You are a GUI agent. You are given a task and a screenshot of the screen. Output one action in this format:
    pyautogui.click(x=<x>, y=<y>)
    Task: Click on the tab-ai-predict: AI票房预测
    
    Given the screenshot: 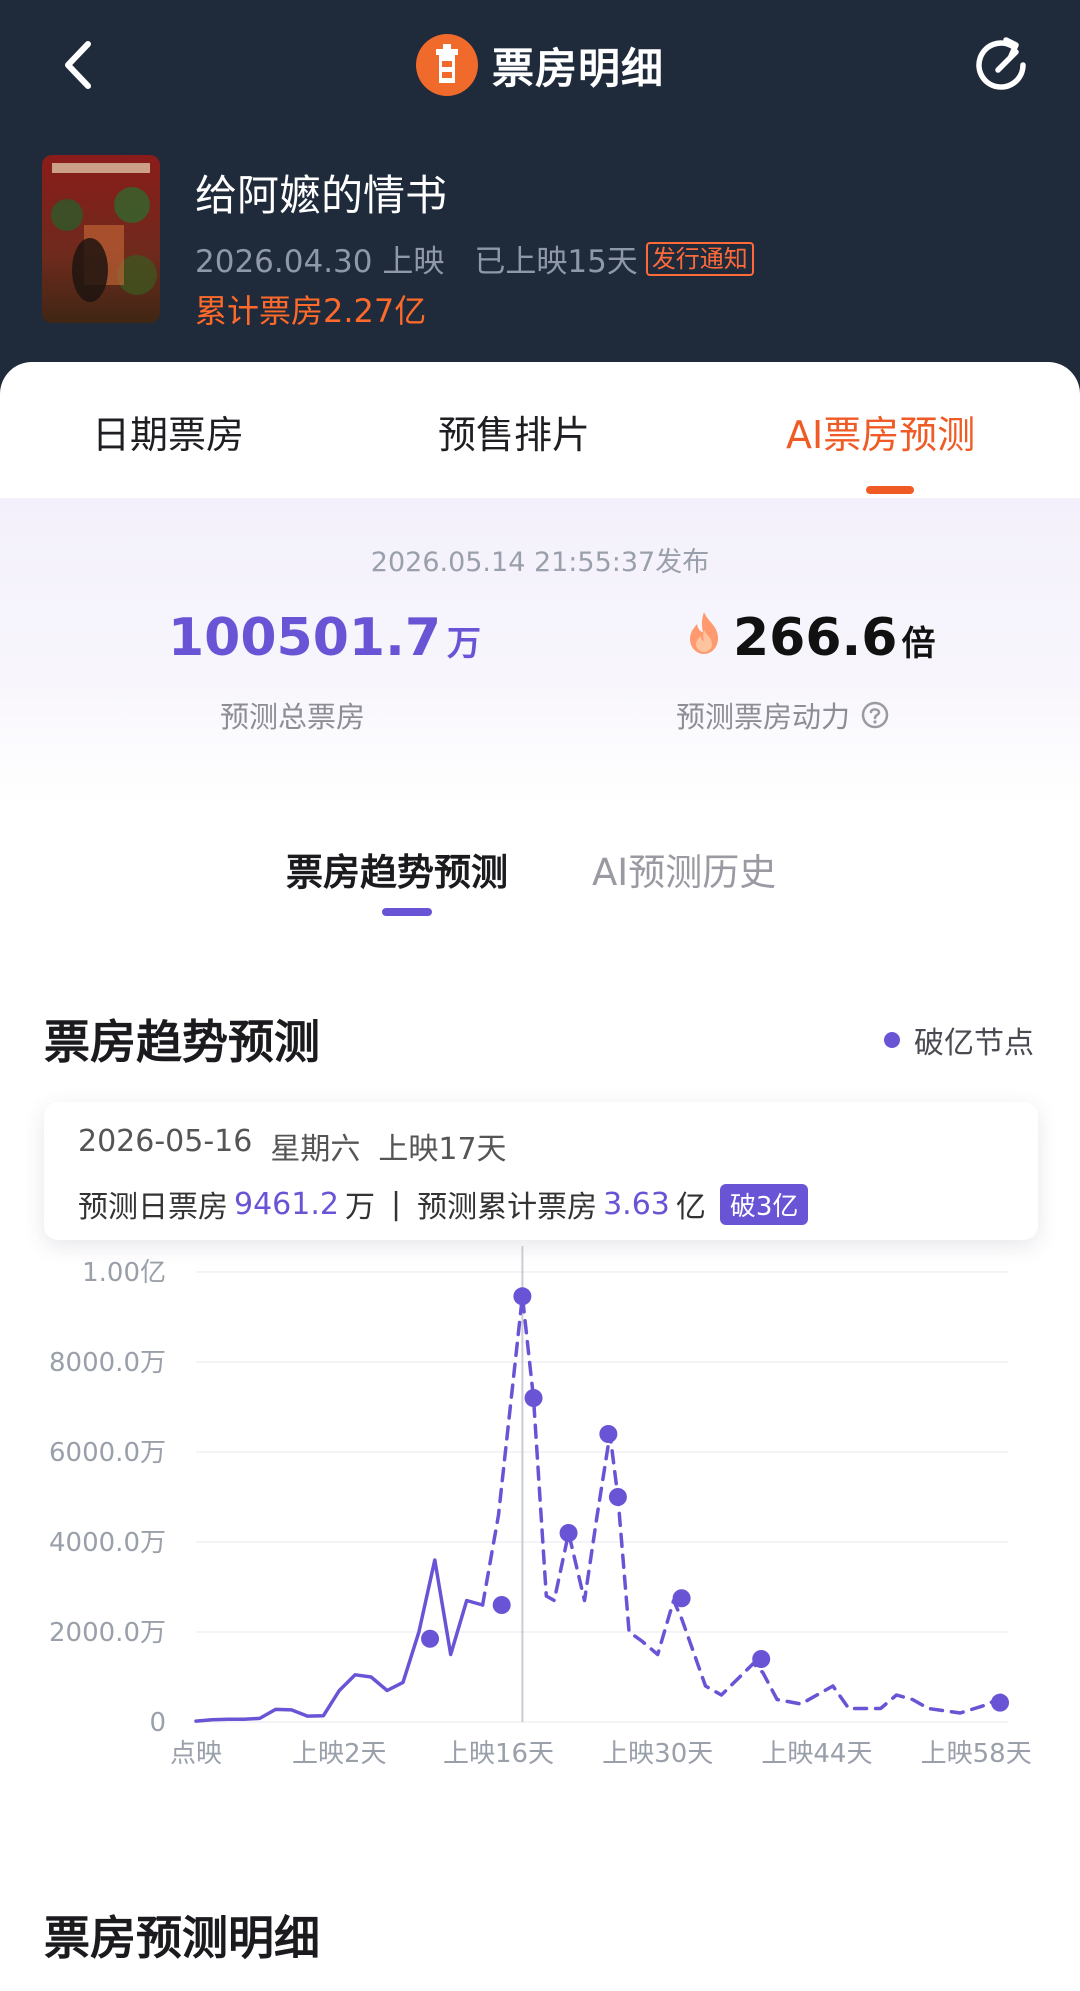 What is the action you would take?
    pyautogui.click(x=880, y=431)
    